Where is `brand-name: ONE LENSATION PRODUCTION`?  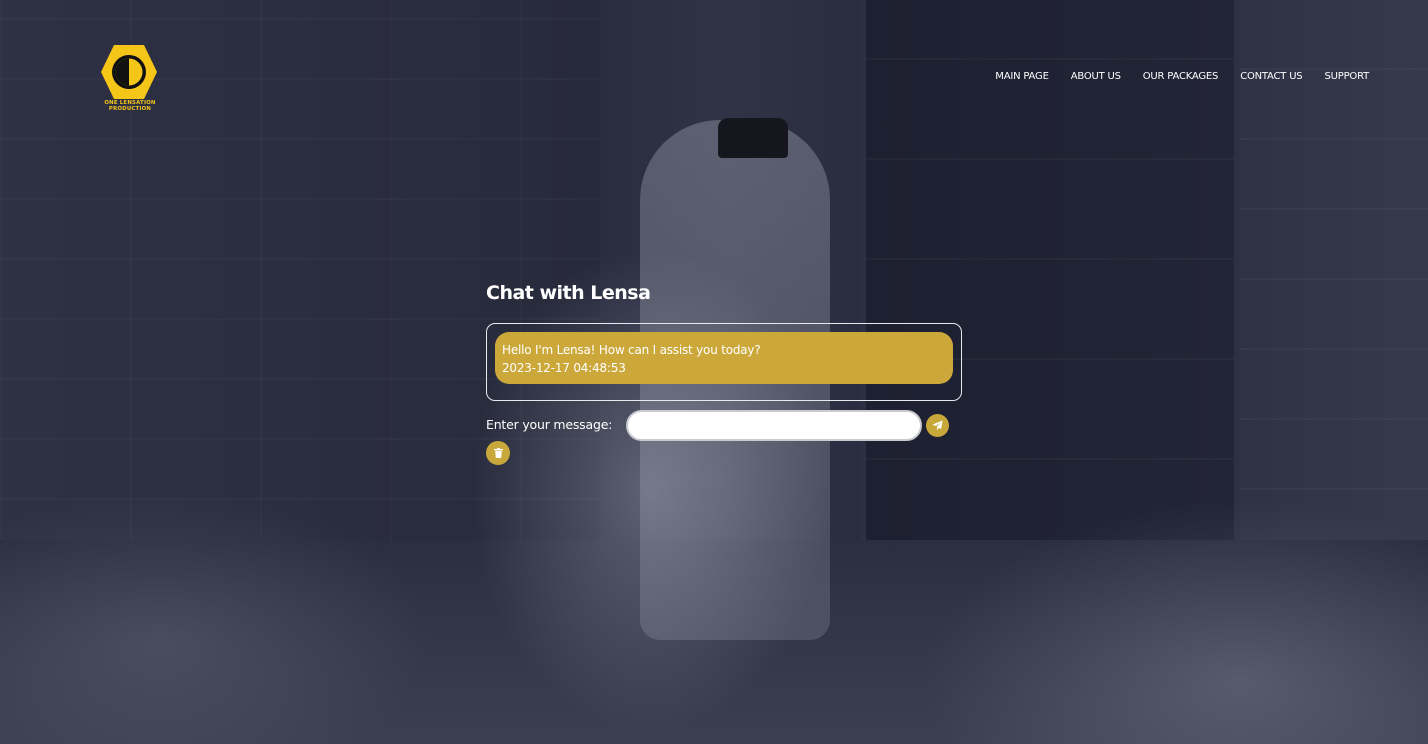
brand-name: ONE LENSATION PRODUCTION is located at coordinates (130, 106).